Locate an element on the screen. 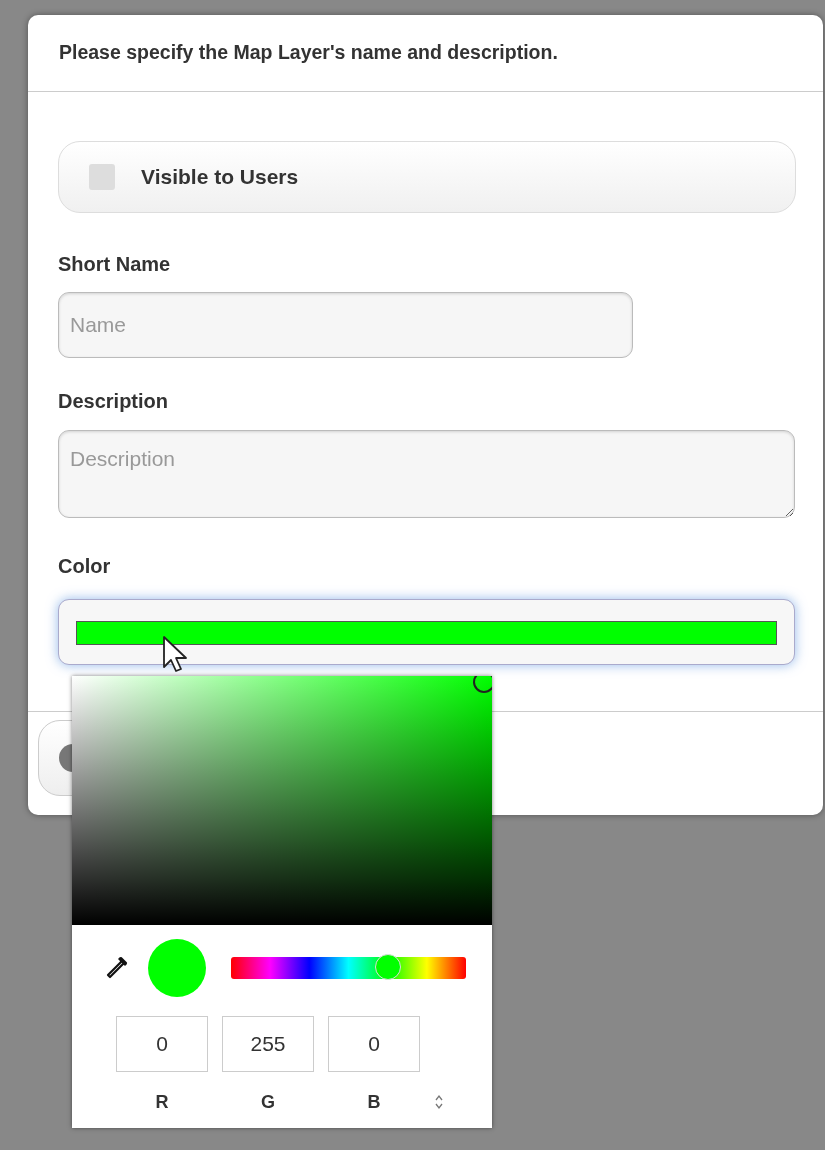  channel-label: R is located at coordinates (162, 1102).